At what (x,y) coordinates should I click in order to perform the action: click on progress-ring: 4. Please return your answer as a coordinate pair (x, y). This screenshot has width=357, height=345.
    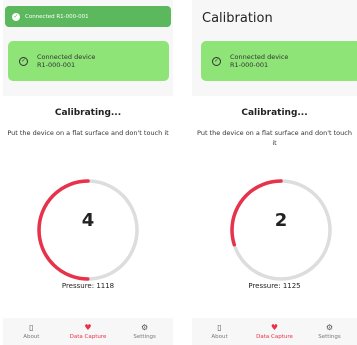
    Looking at the image, I should click on (88, 230).